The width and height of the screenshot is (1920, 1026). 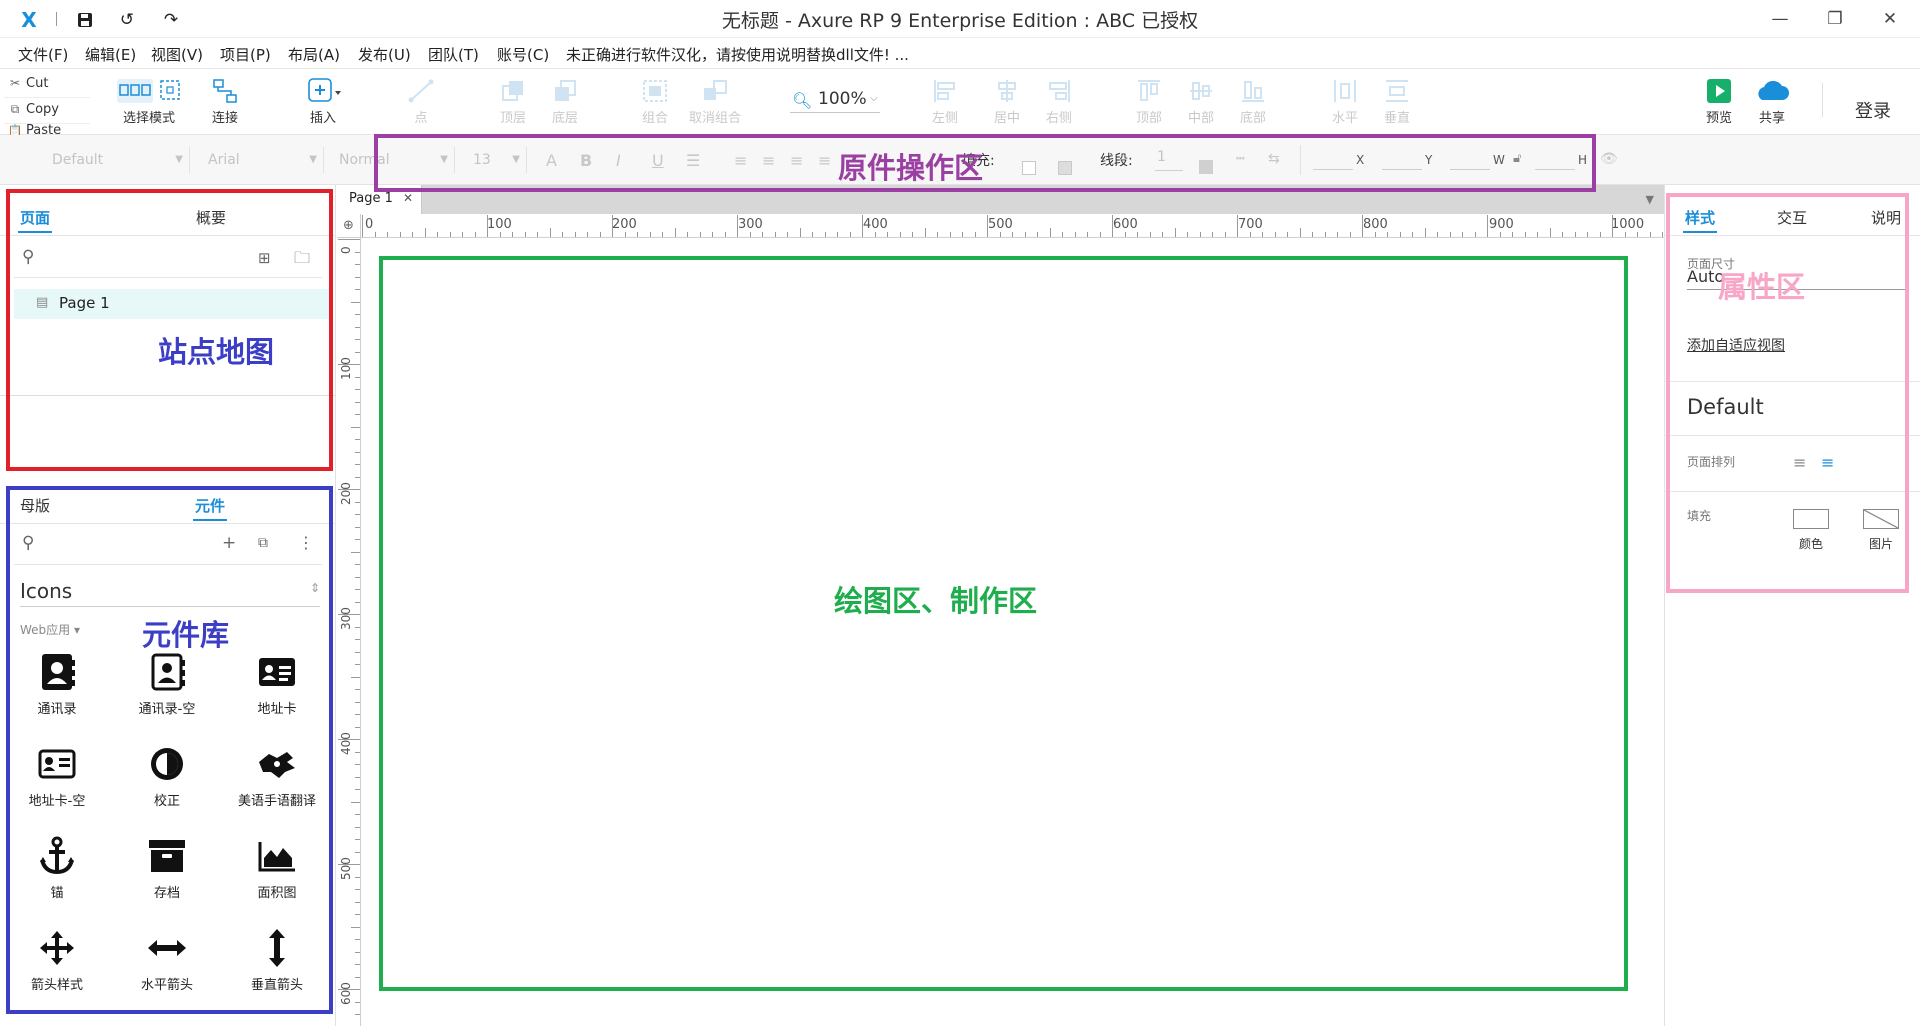 What do you see at coordinates (110, 54) in the screenshot?
I see `menu-edit: 编辑(E)` at bounding box center [110, 54].